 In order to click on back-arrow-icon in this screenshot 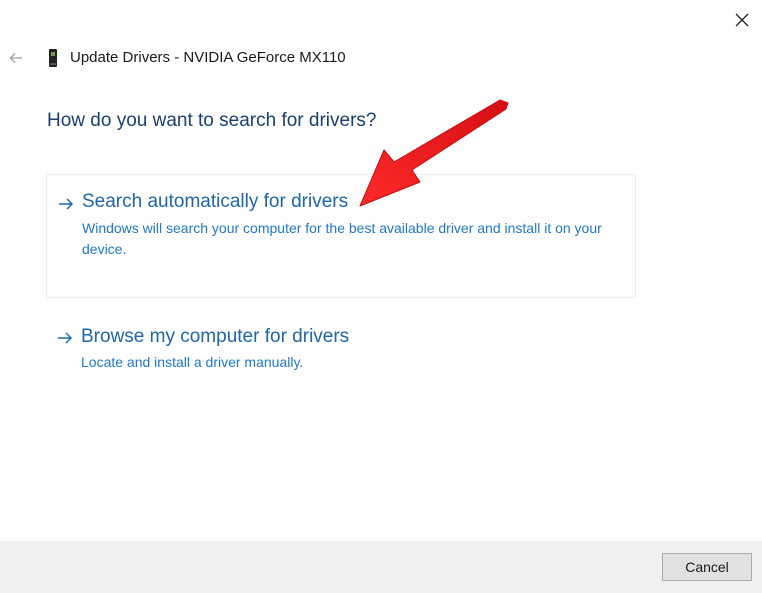, I will do `click(15, 58)`.